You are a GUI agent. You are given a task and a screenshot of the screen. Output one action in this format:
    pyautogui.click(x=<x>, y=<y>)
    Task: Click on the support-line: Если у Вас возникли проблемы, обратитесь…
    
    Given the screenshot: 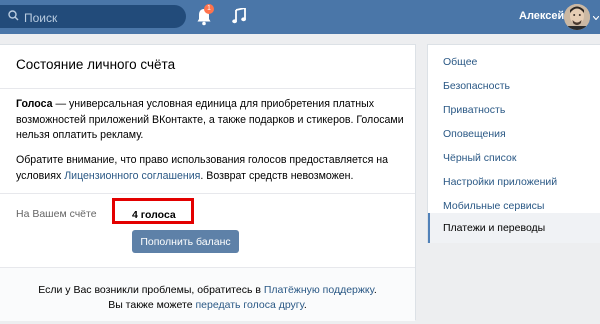 What is the action you would take?
    pyautogui.click(x=207, y=290)
    